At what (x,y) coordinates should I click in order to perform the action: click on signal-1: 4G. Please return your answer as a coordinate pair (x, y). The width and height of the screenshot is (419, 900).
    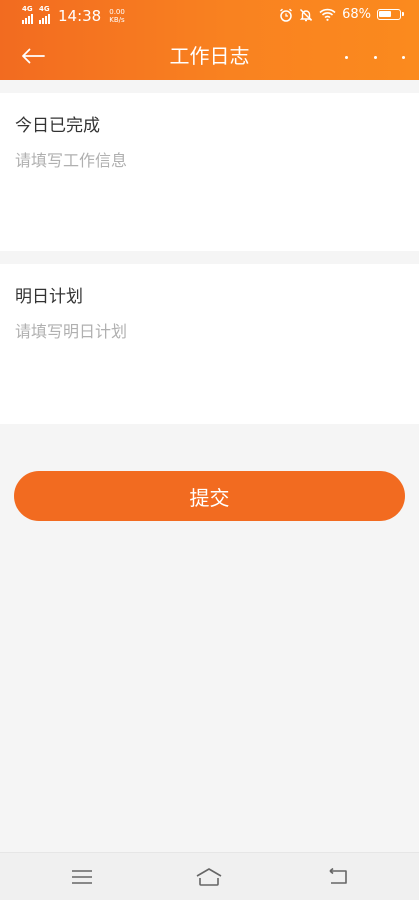
    Looking at the image, I should click on (27, 15).